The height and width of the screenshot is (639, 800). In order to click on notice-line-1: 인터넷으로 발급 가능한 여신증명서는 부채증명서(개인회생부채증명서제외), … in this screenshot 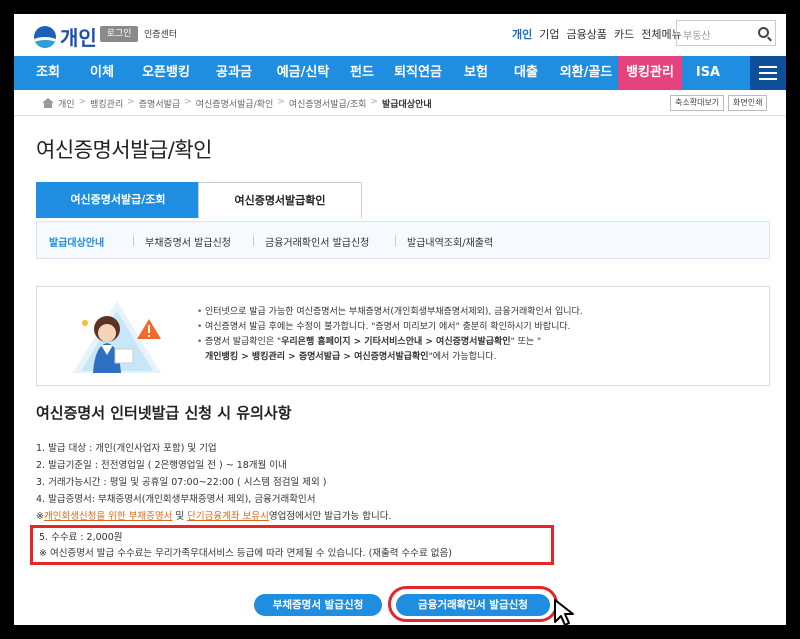, I will do `click(390, 312)`.